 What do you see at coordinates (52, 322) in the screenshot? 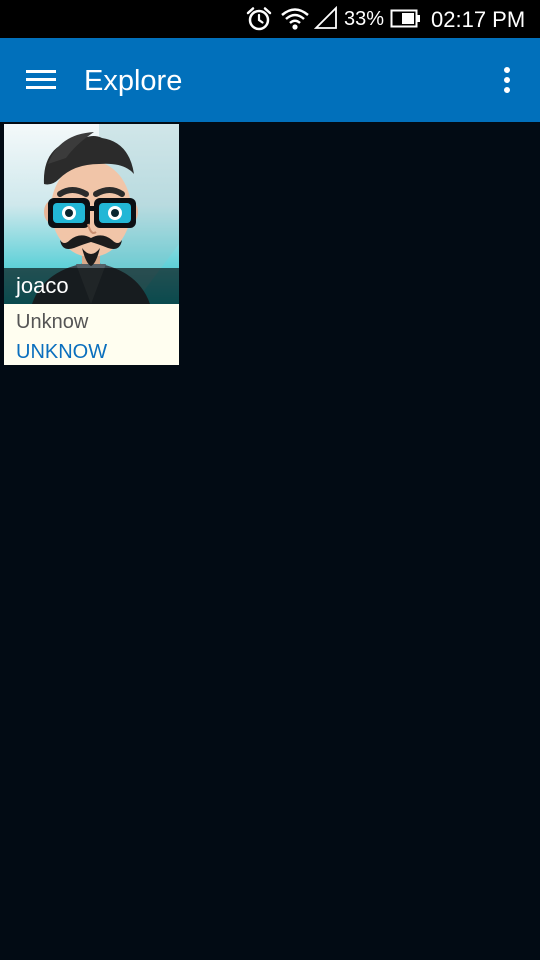
I see `user-status: Unknow` at bounding box center [52, 322].